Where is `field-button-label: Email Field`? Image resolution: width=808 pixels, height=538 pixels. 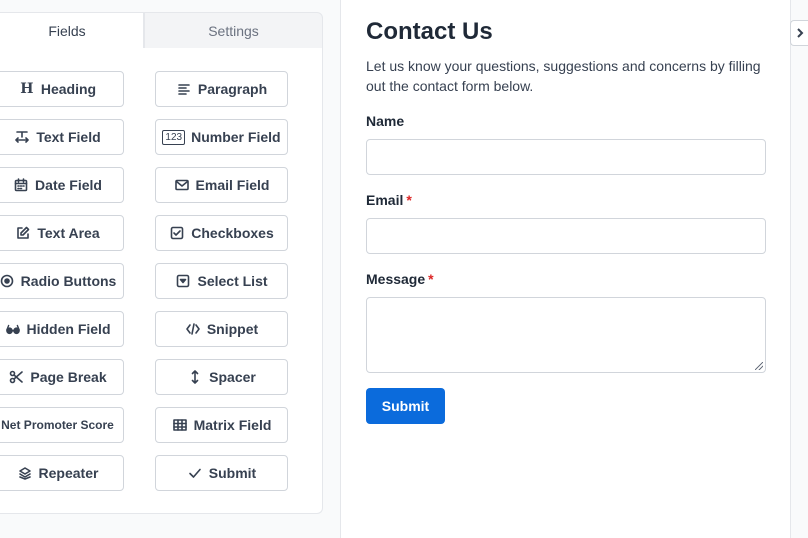
field-button-label: Email Field is located at coordinates (232, 185).